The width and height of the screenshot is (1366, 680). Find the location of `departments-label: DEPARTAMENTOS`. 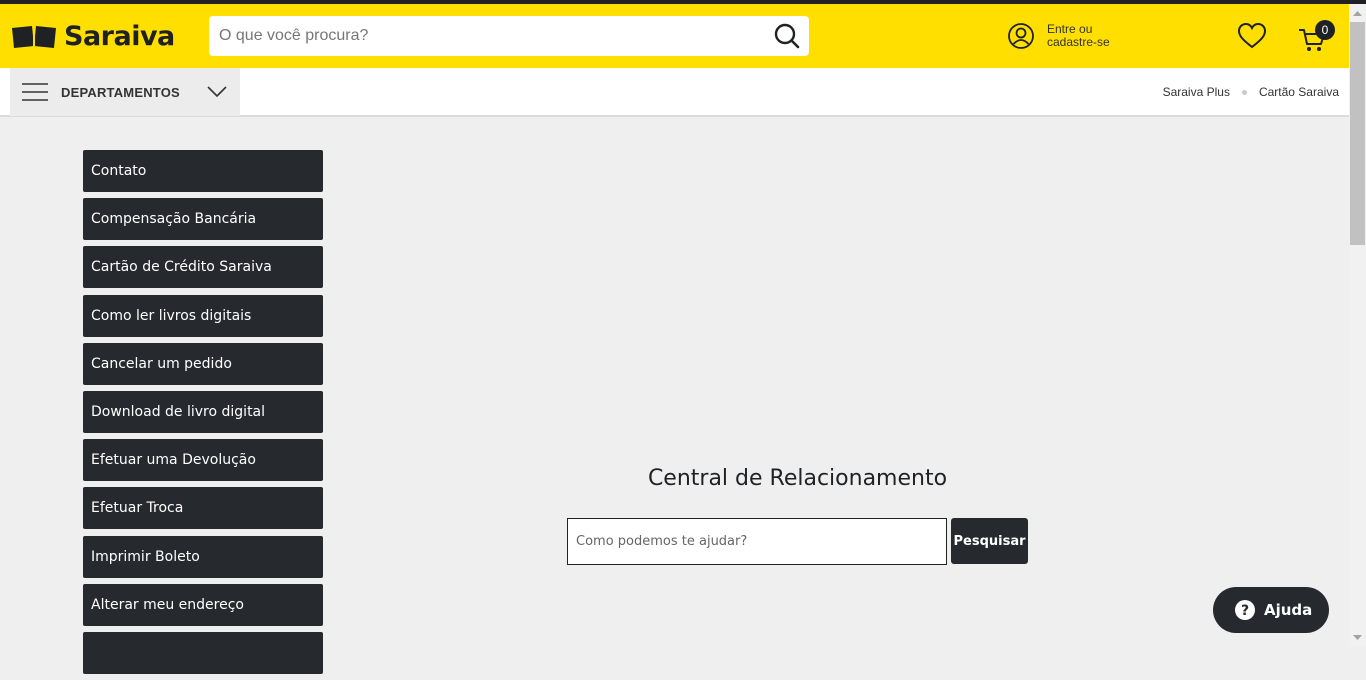

departments-label: DEPARTAMENTOS is located at coordinates (120, 92).